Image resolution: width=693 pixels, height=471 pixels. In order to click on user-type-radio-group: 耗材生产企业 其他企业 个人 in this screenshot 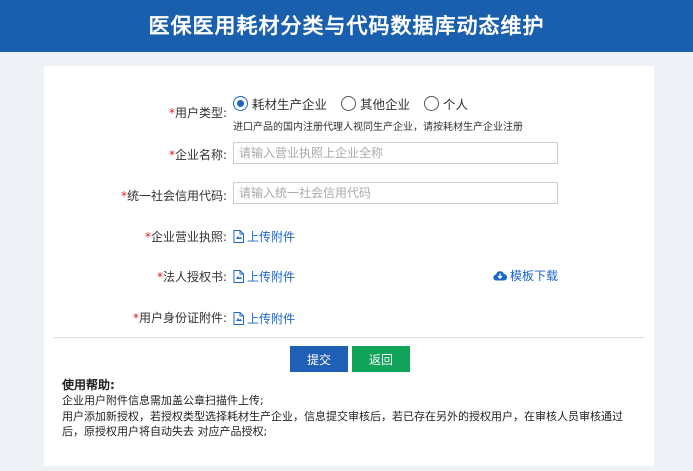, I will do `click(357, 103)`.